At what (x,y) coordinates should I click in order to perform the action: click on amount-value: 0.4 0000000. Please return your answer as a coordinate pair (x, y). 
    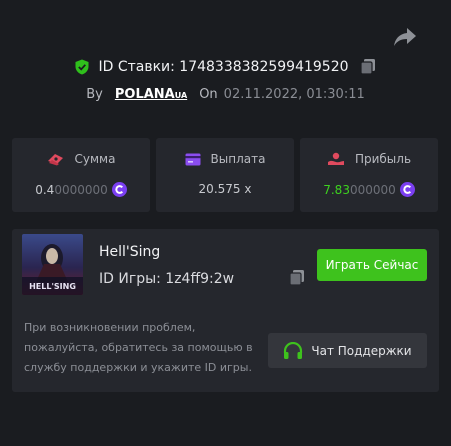
    Looking at the image, I should click on (81, 189).